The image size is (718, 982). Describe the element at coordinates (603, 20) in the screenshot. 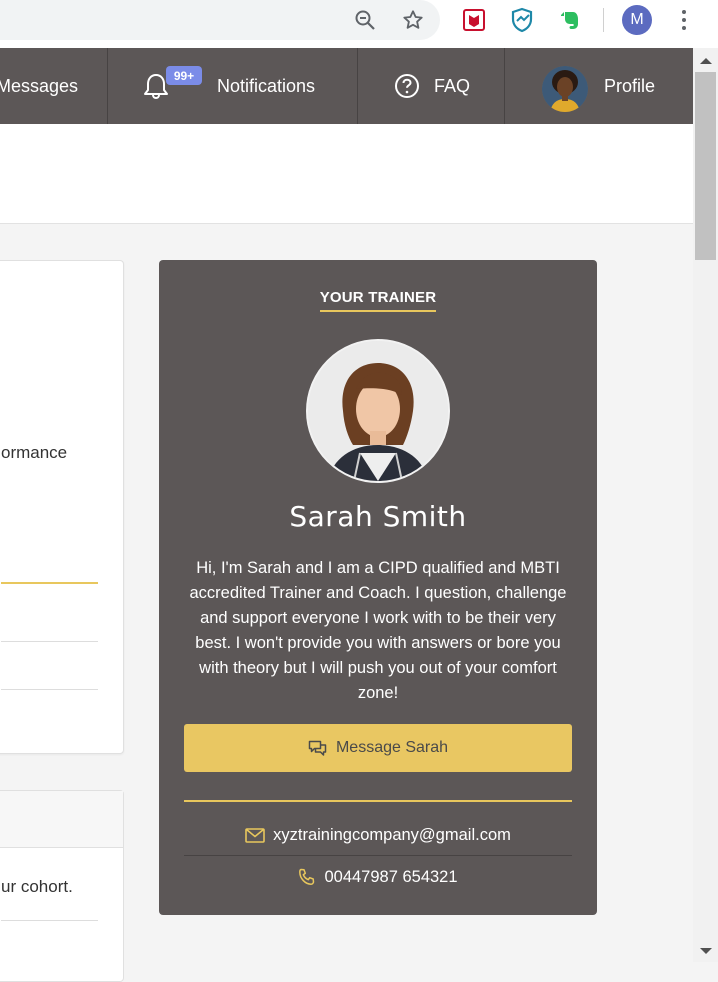

I see `toolbar-separator` at that location.